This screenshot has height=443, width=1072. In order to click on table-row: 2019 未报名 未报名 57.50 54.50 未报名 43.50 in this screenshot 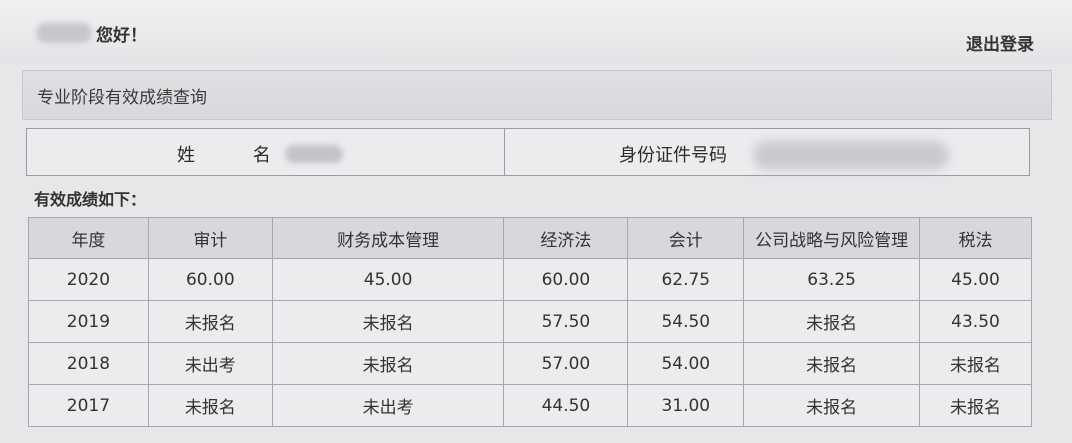, I will do `click(530, 321)`.